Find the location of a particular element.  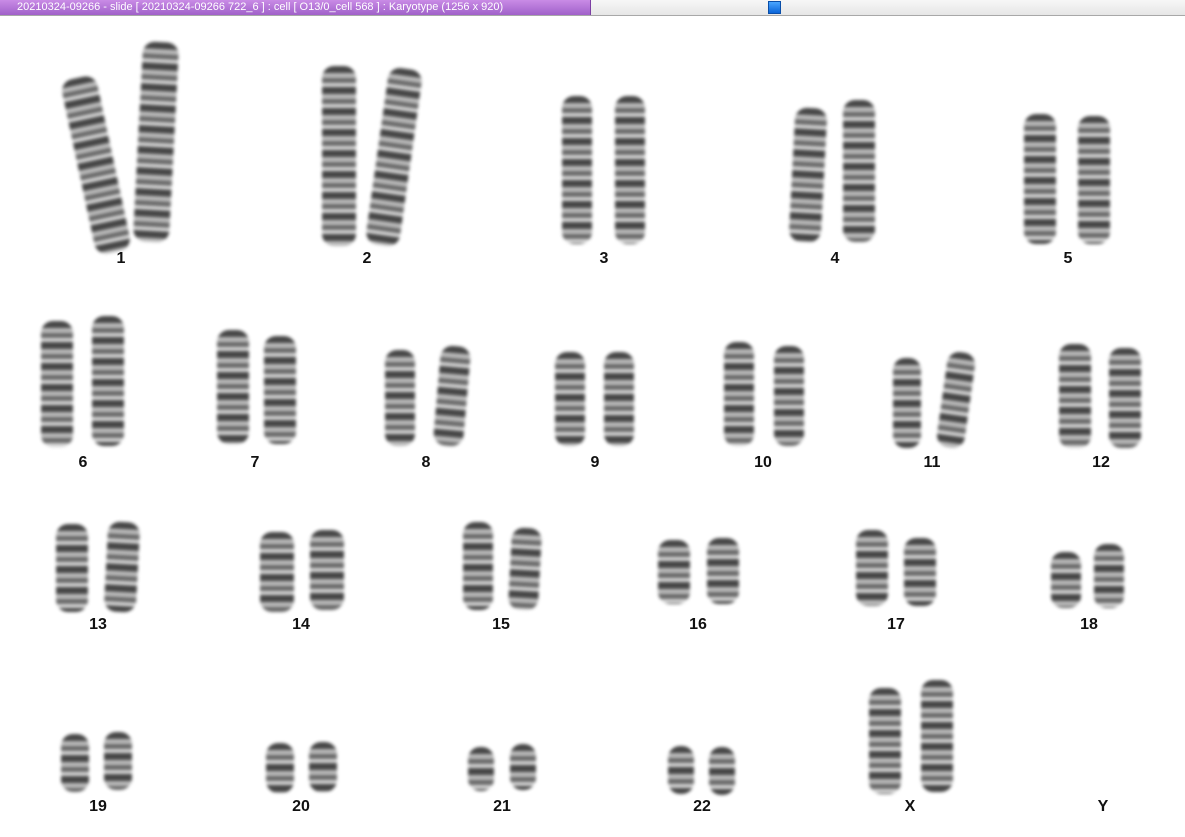

chromosome-label: 5 is located at coordinates (1068, 258).